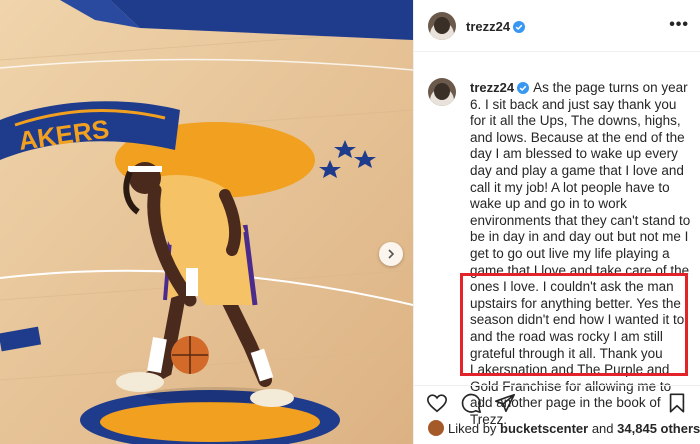  What do you see at coordinates (436, 428) in the screenshot?
I see `liker-avatar` at bounding box center [436, 428].